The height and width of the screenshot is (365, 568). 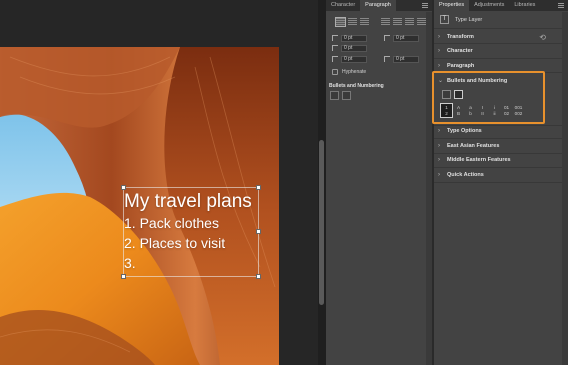 What do you see at coordinates (461, 65) in the screenshot?
I see `section-label: Paragraph` at bounding box center [461, 65].